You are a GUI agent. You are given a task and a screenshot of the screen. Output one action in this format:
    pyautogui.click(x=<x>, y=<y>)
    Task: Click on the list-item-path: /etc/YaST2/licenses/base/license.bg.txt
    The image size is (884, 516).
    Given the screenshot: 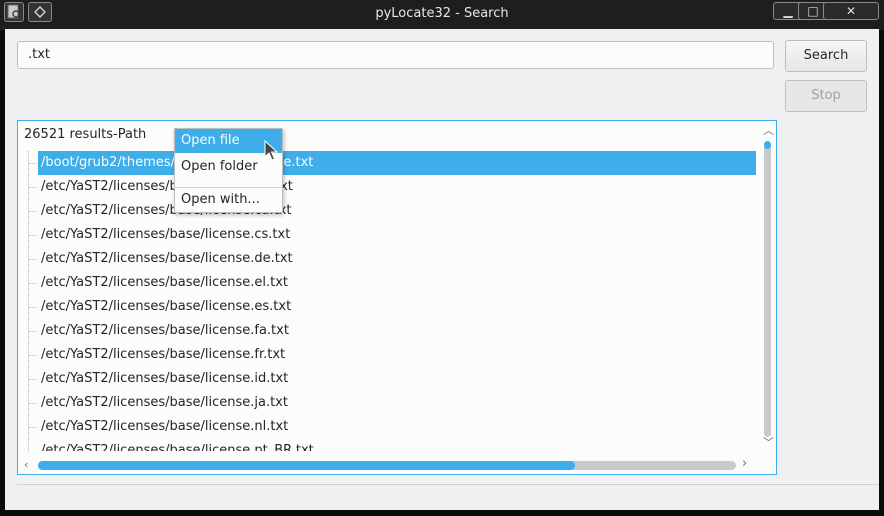 What is the action you would take?
    pyautogui.click(x=167, y=186)
    